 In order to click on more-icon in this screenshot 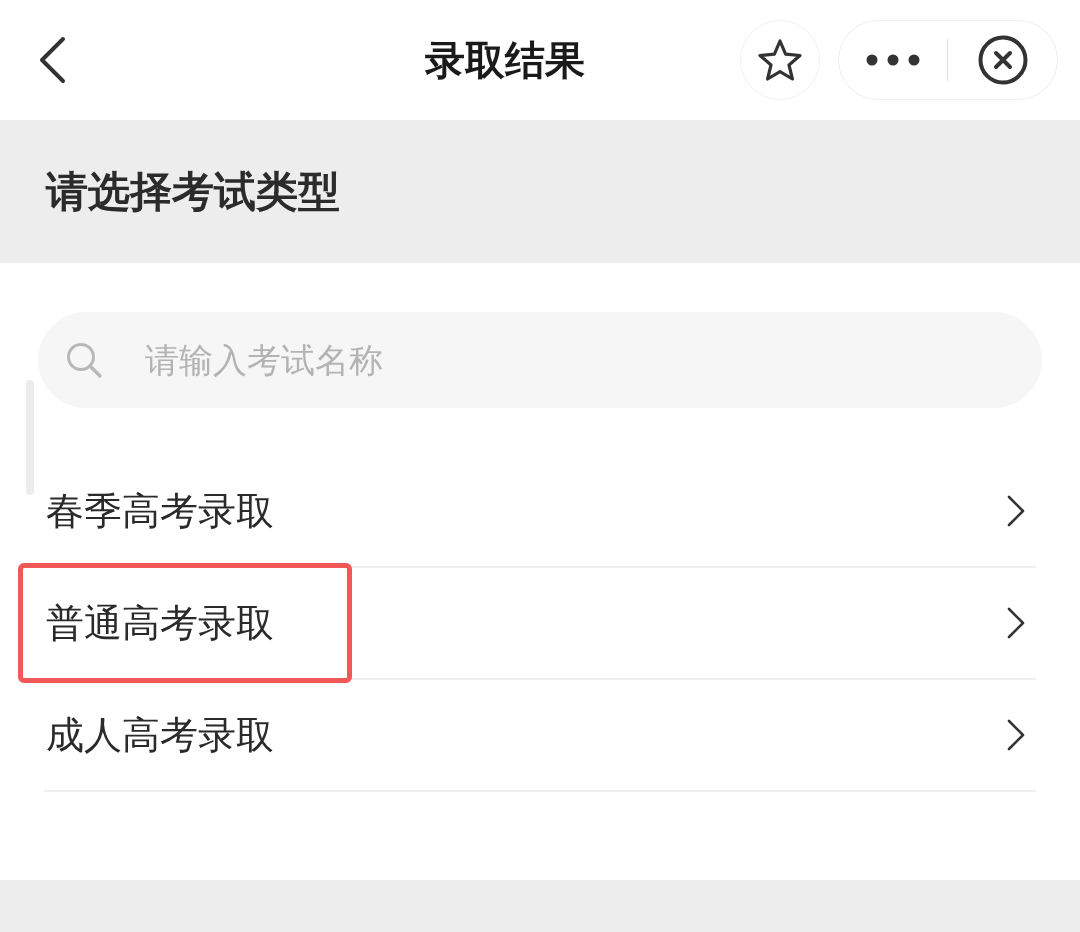, I will do `click(893, 60)`.